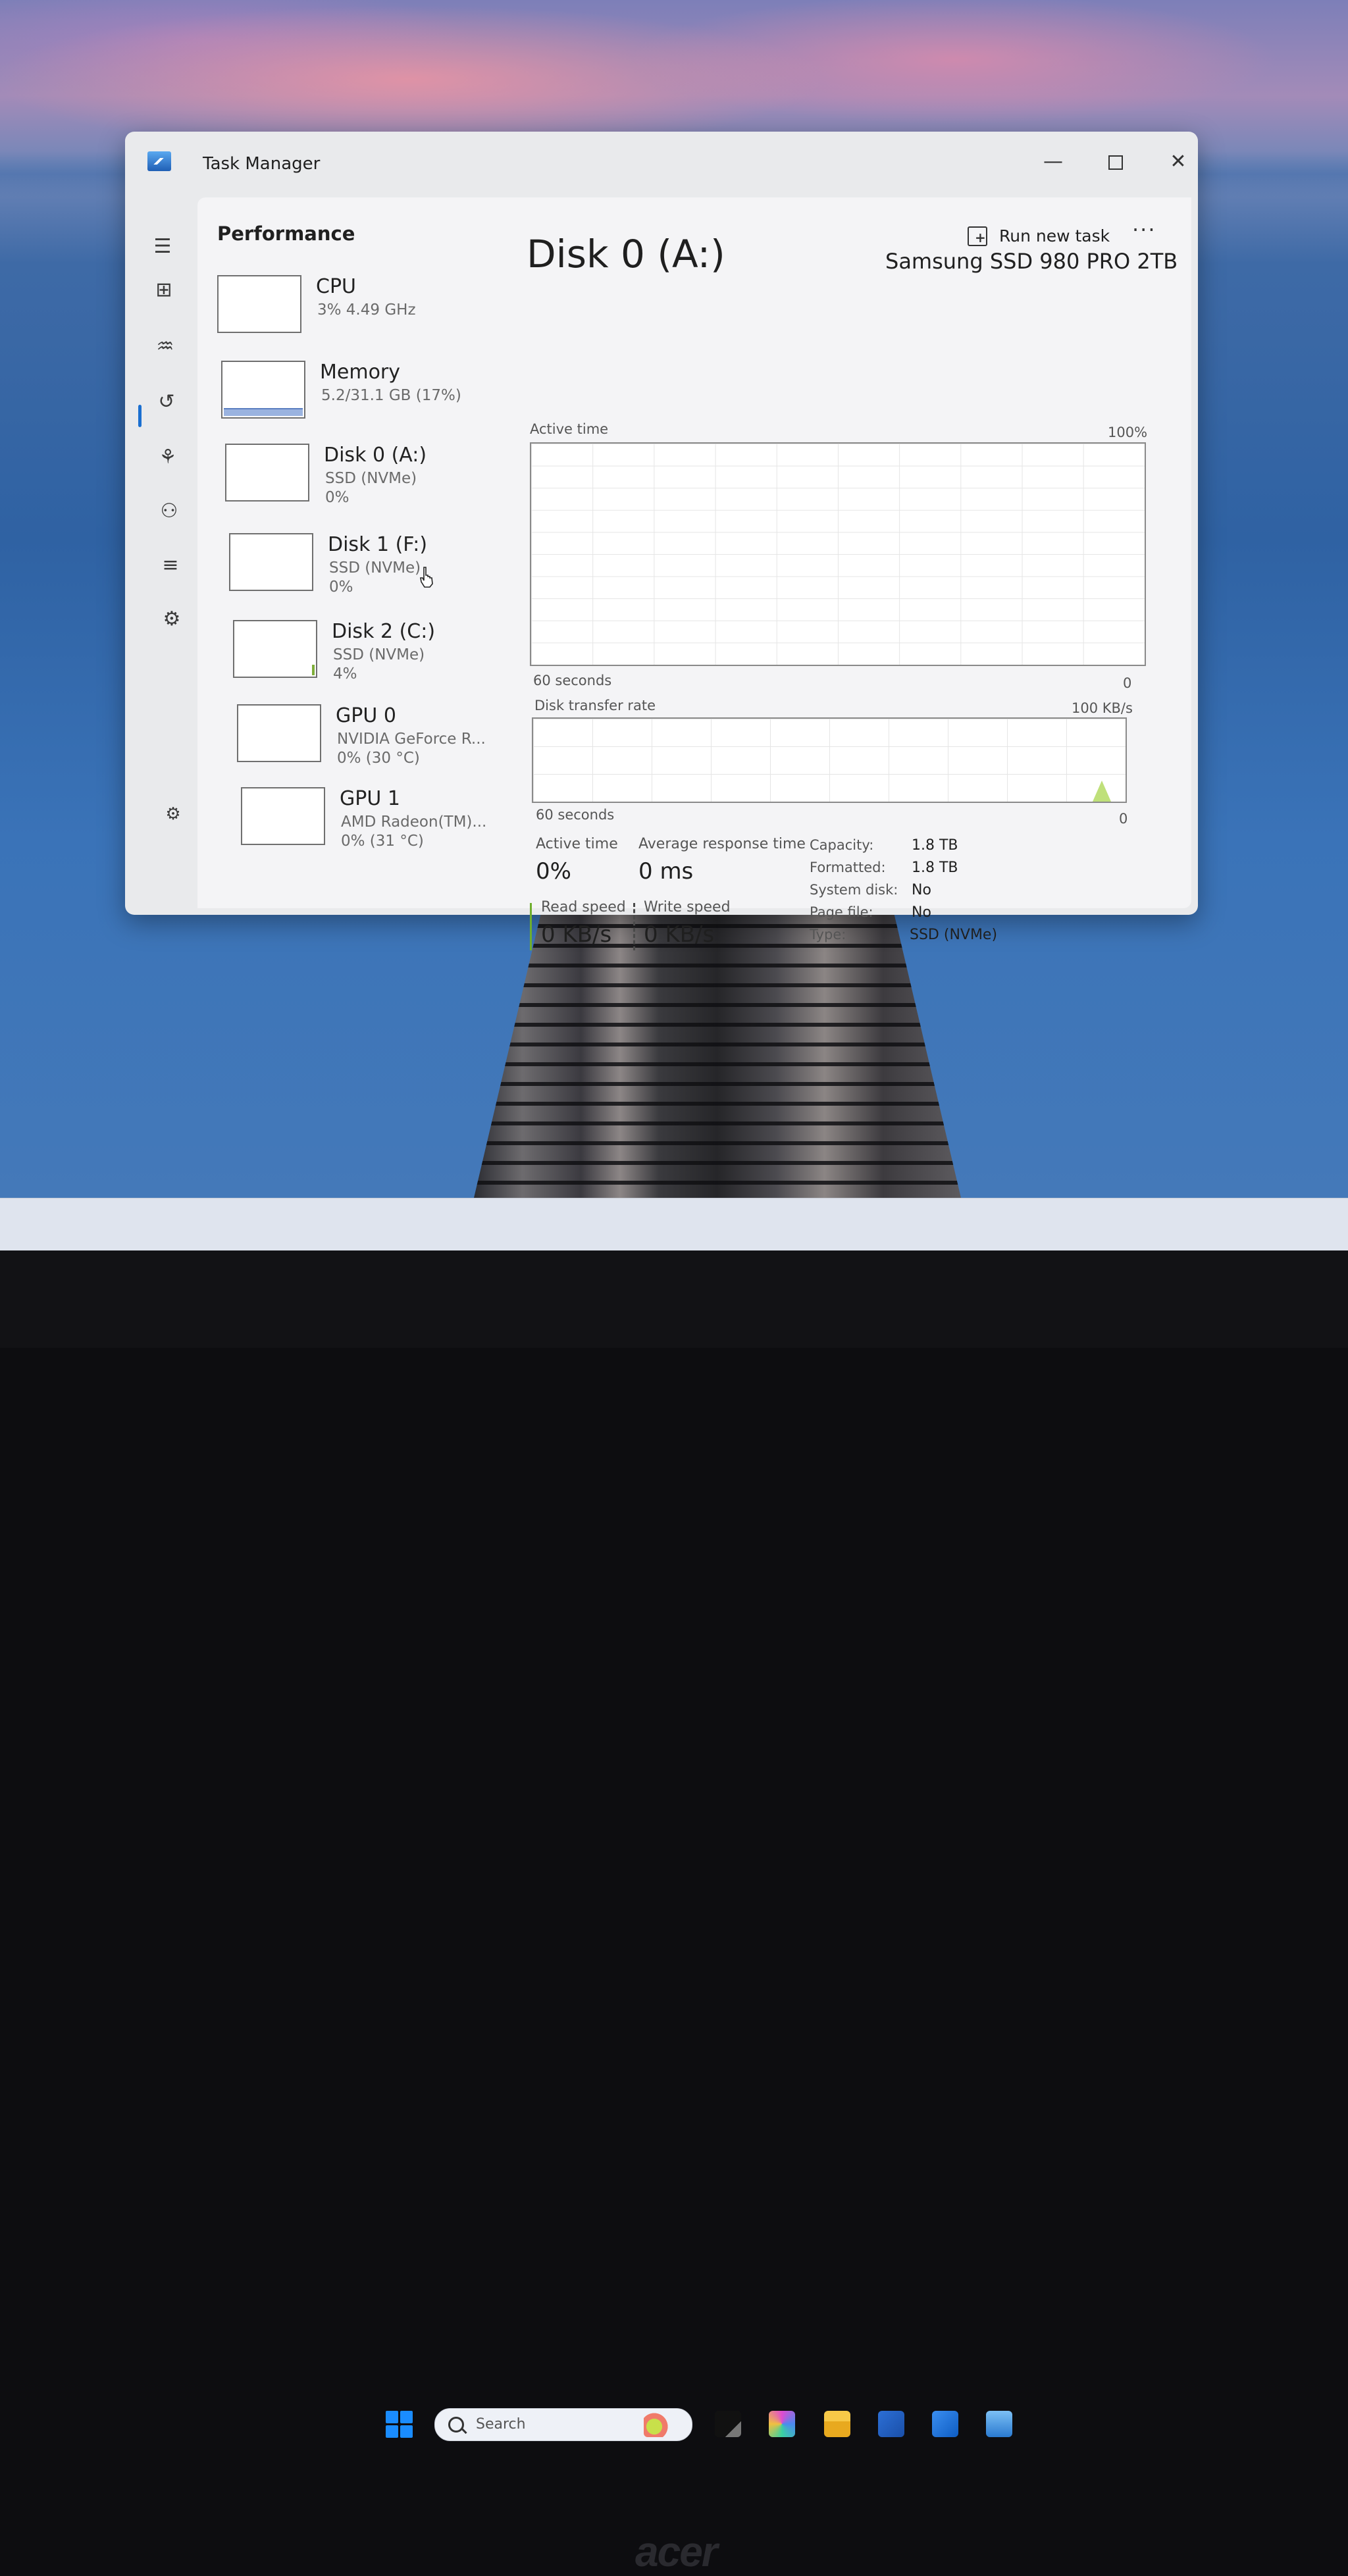  What do you see at coordinates (501, 2424) in the screenshot?
I see `search-placeholder: Search` at bounding box center [501, 2424].